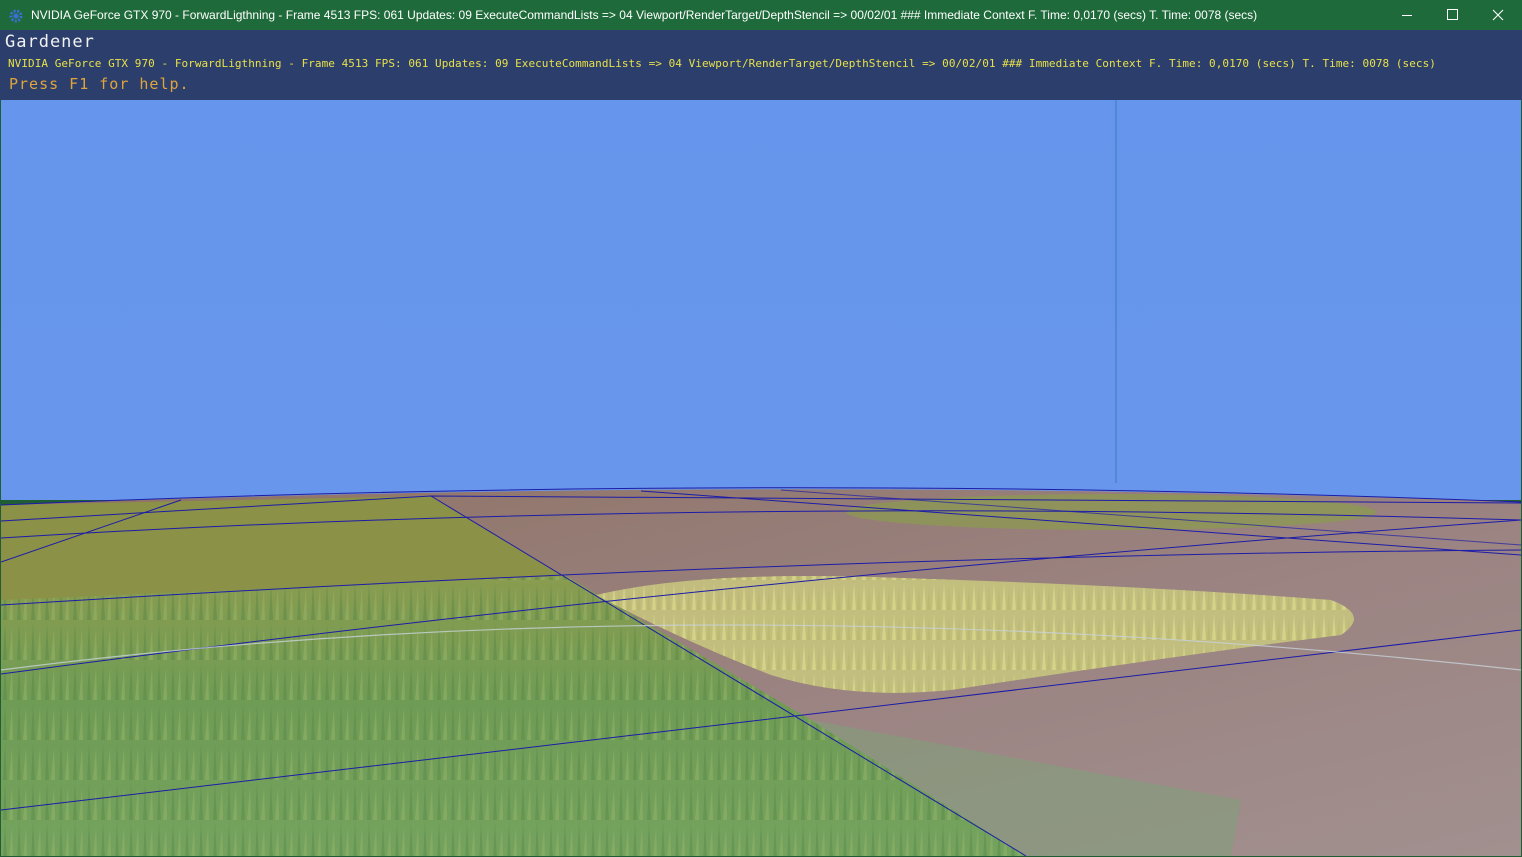 The width and height of the screenshot is (1522, 857). I want to click on hud-help-hint: Press F1 for help., so click(99, 84).